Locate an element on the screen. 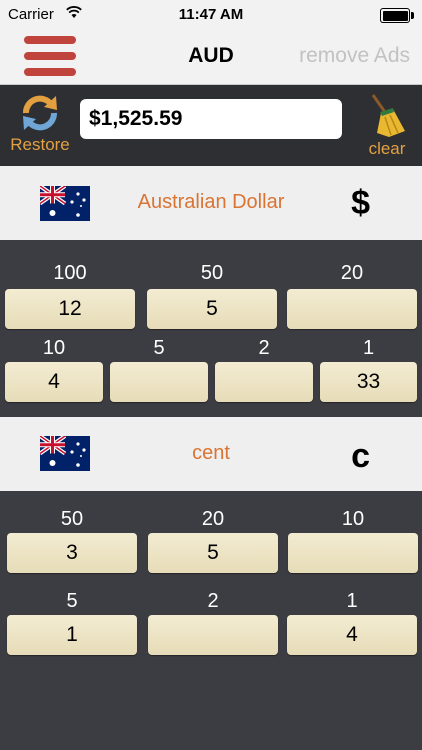  restore-button: Restore is located at coordinates (40, 127).